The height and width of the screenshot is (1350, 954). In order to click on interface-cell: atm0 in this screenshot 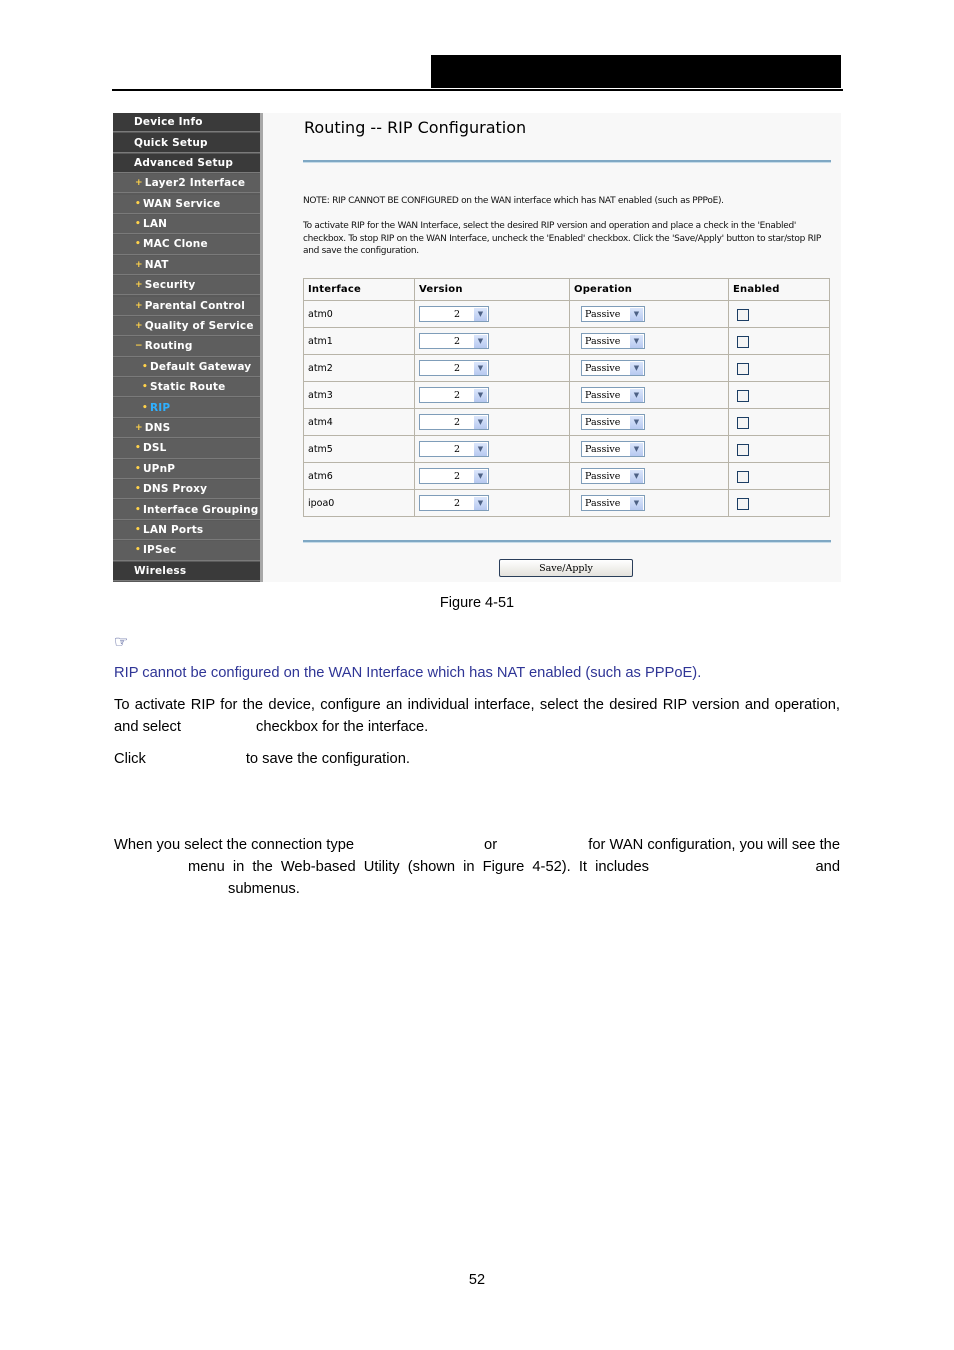, I will do `click(359, 314)`.